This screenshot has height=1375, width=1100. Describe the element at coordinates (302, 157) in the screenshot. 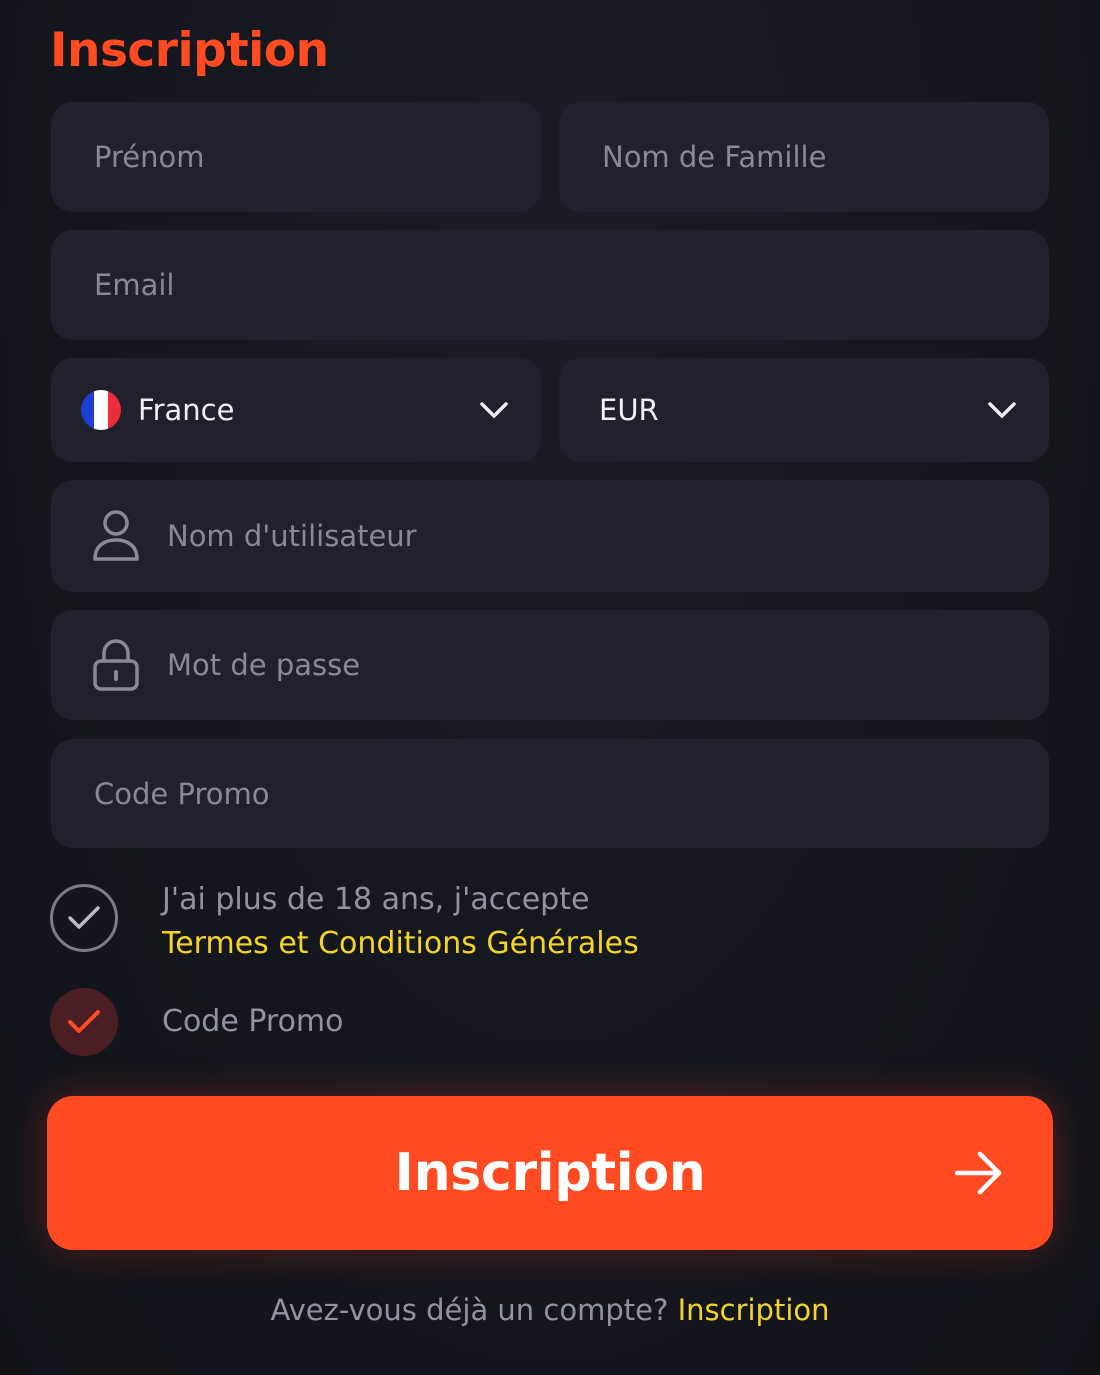

I see `first-name-input` at that location.